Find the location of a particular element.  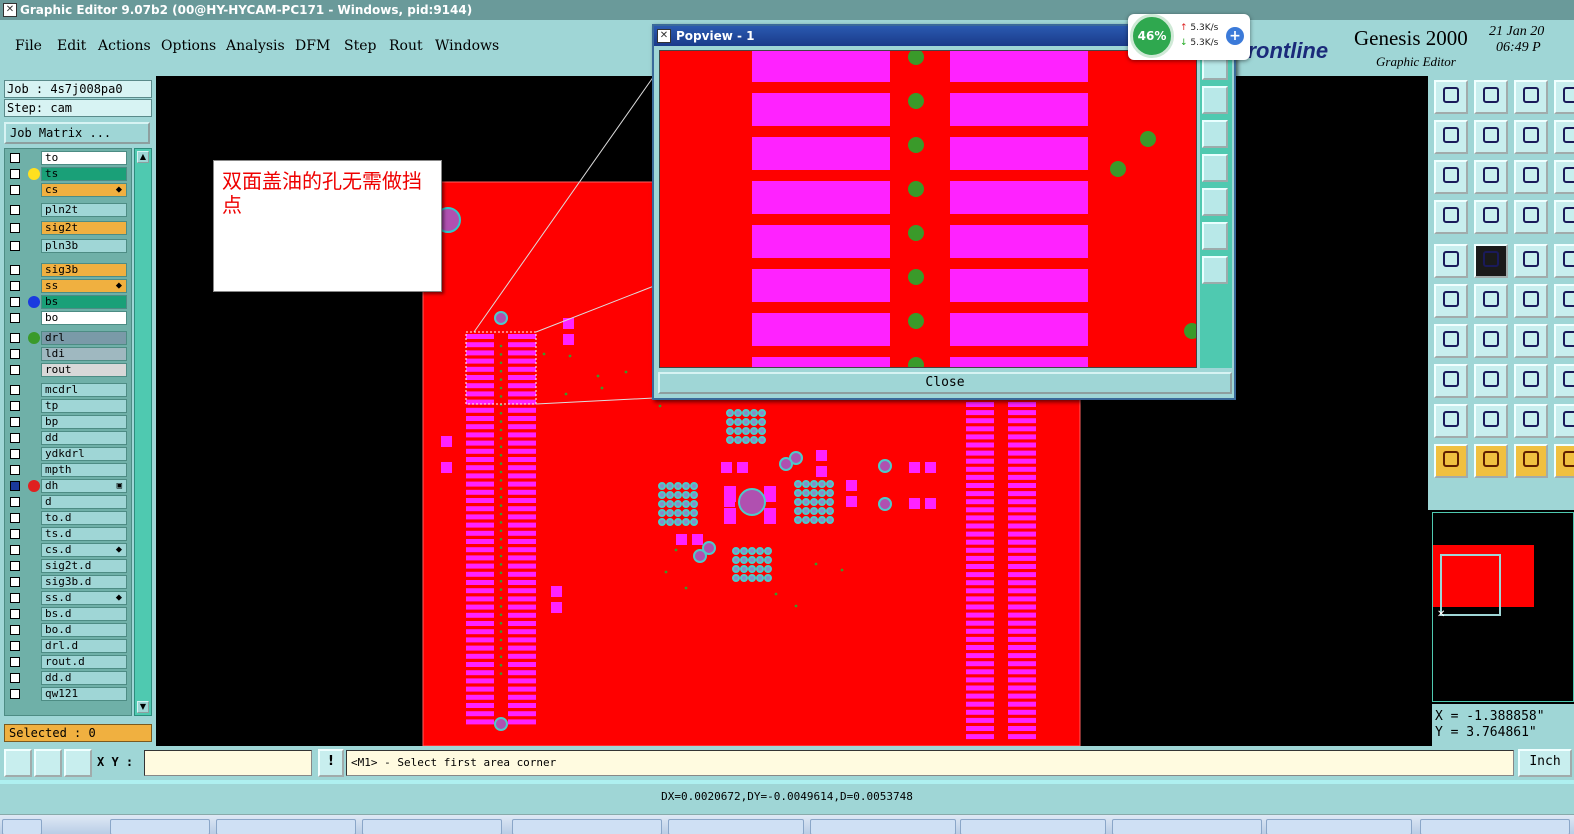

add-icon: + is located at coordinates (1235, 36).